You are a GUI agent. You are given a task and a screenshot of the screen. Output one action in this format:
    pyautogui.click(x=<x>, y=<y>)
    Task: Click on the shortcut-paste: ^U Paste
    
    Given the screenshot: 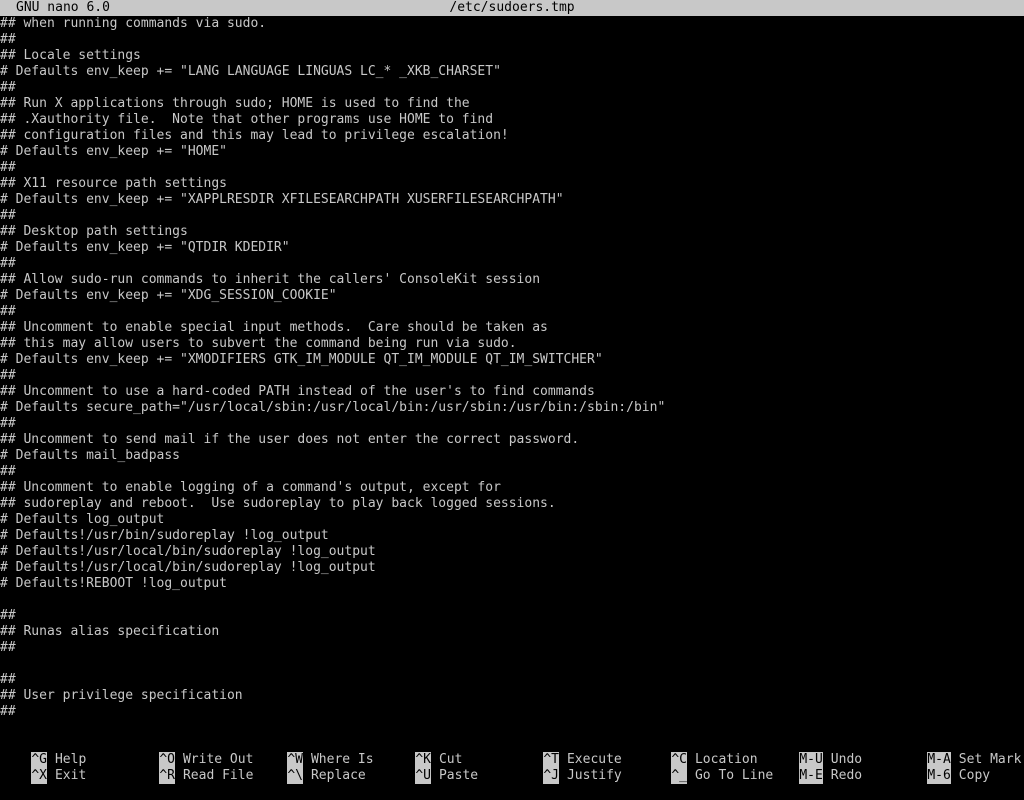 What is the action you would take?
    pyautogui.click(x=431, y=768)
    